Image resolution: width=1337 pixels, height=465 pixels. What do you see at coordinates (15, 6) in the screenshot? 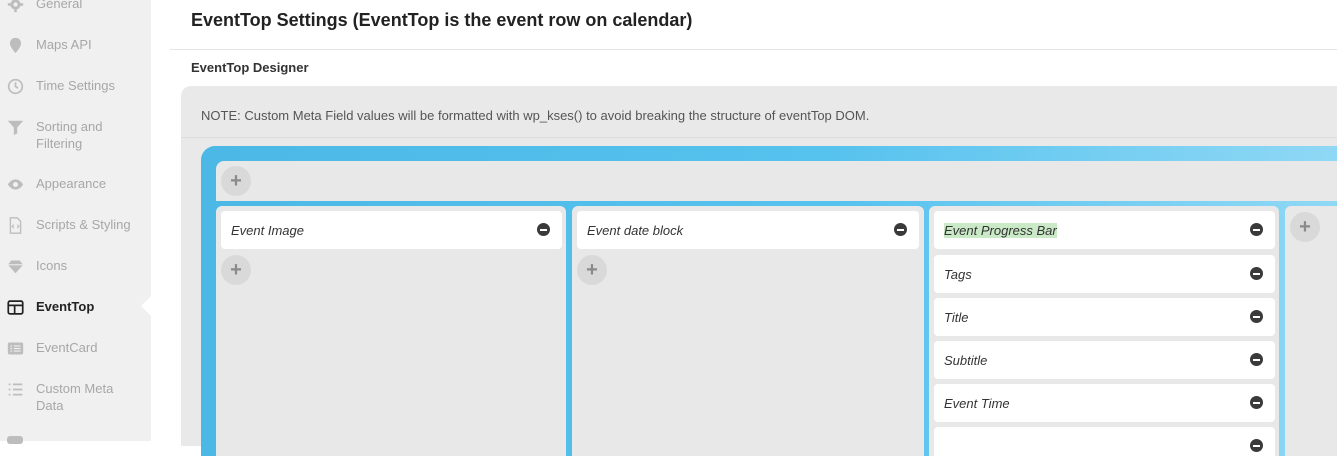
I see `gear-icon` at bounding box center [15, 6].